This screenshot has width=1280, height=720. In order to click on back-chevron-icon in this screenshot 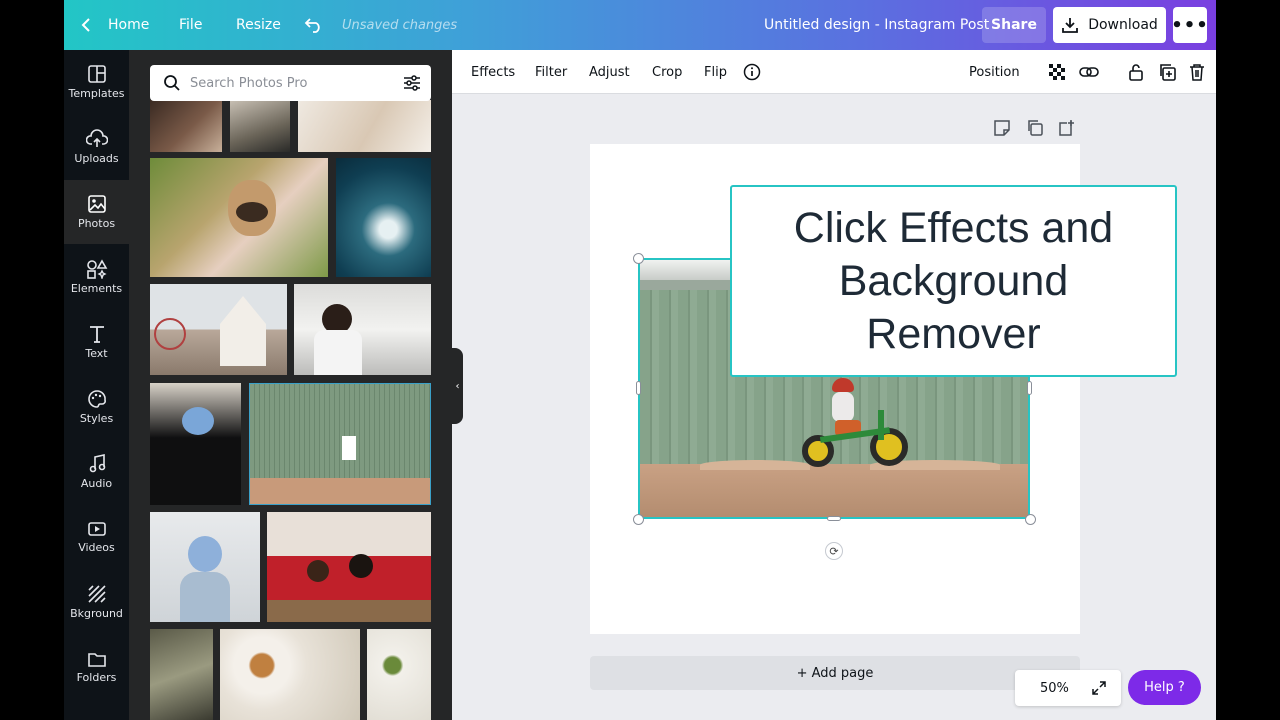, I will do `click(86, 25)`.